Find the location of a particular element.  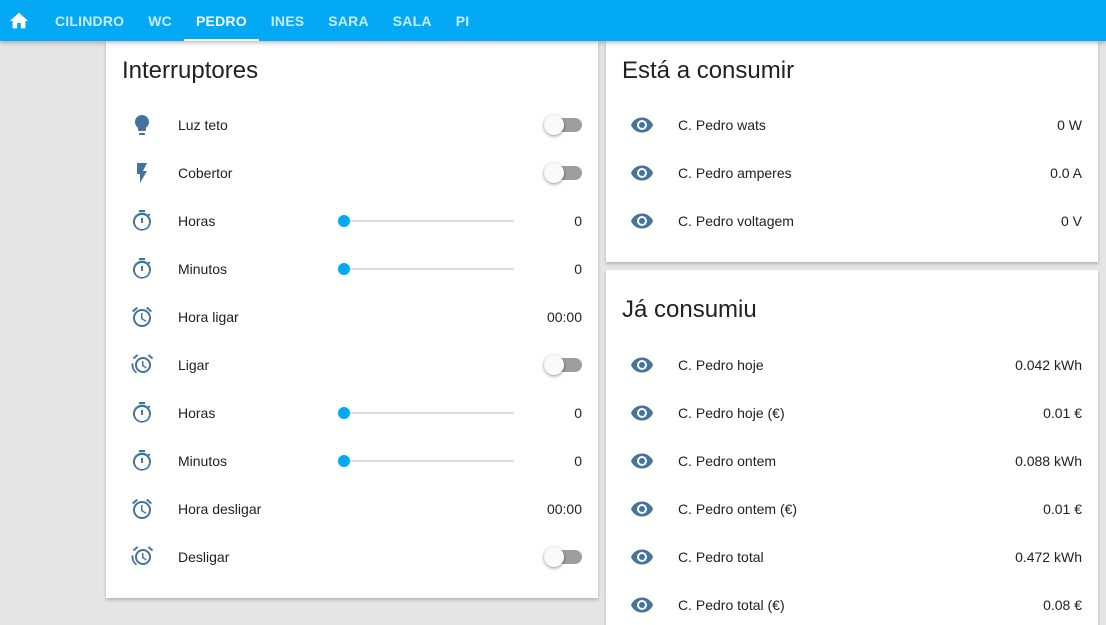

tab-sala: SALA is located at coordinates (412, 20).